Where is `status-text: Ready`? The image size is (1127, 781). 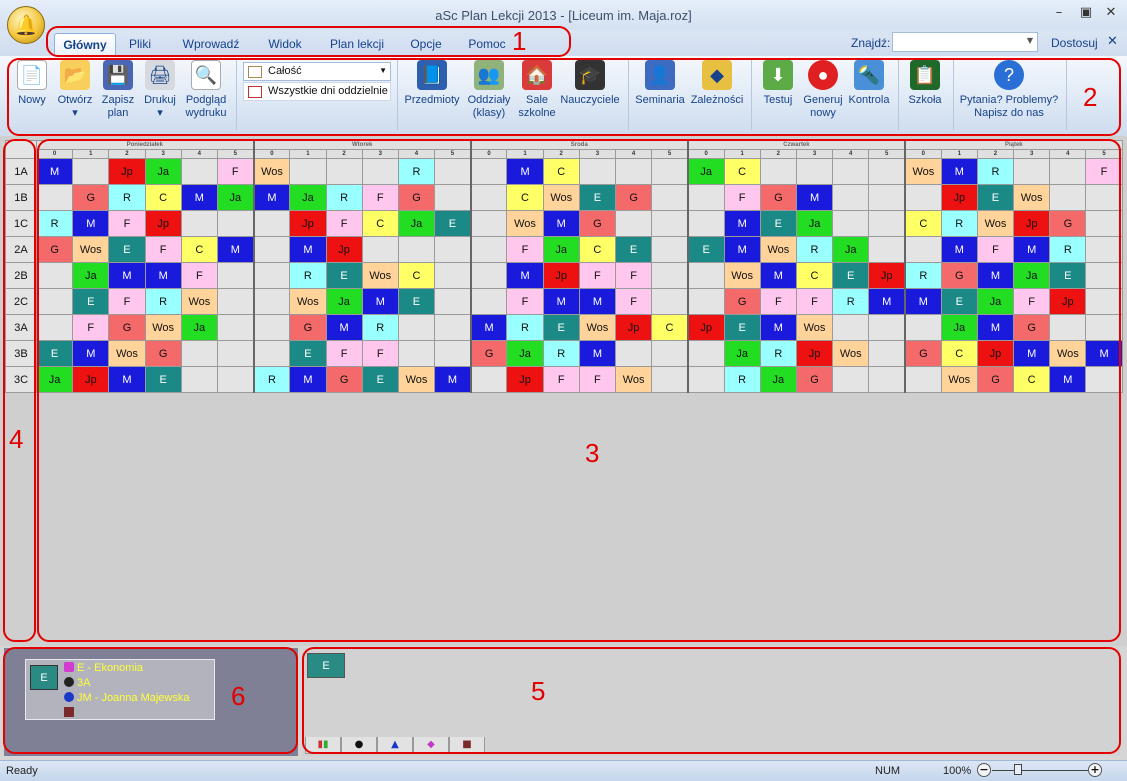 status-text: Ready is located at coordinates (22, 771).